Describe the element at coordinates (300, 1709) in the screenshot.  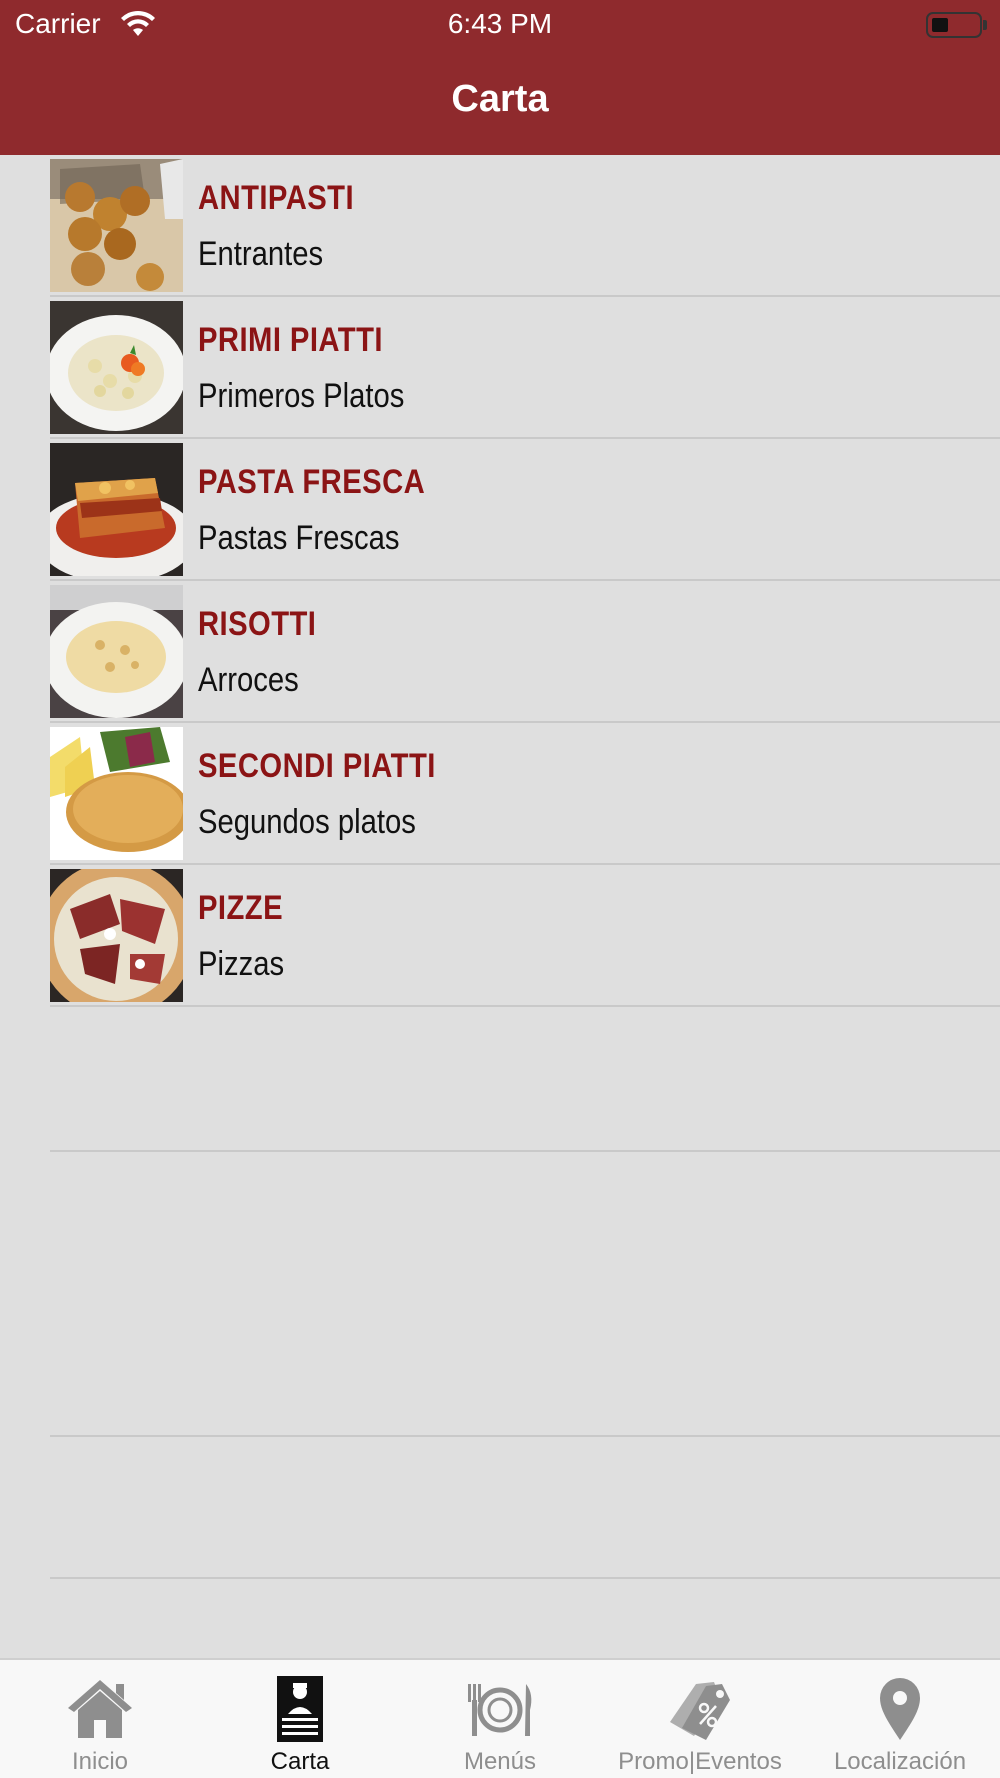
I see `chef-menu-icon` at that location.